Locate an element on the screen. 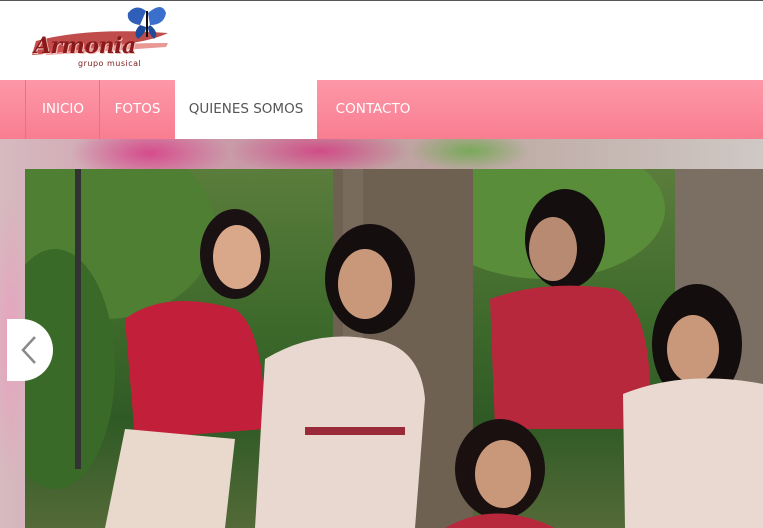 The width and height of the screenshot is (763, 528). site-header: Armonia grupo musical is located at coordinates (381, 40).